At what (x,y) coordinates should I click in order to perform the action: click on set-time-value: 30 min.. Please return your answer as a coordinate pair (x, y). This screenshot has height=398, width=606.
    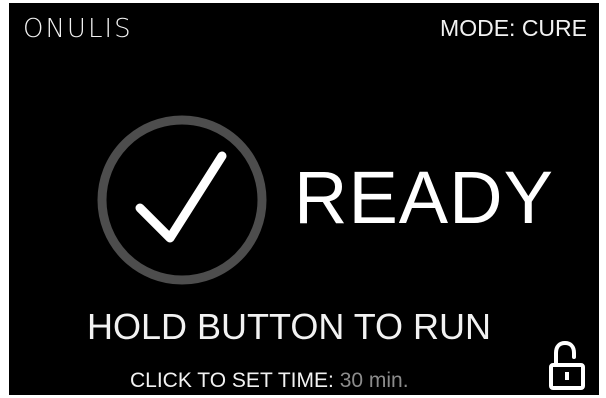
    Looking at the image, I should click on (374, 380).